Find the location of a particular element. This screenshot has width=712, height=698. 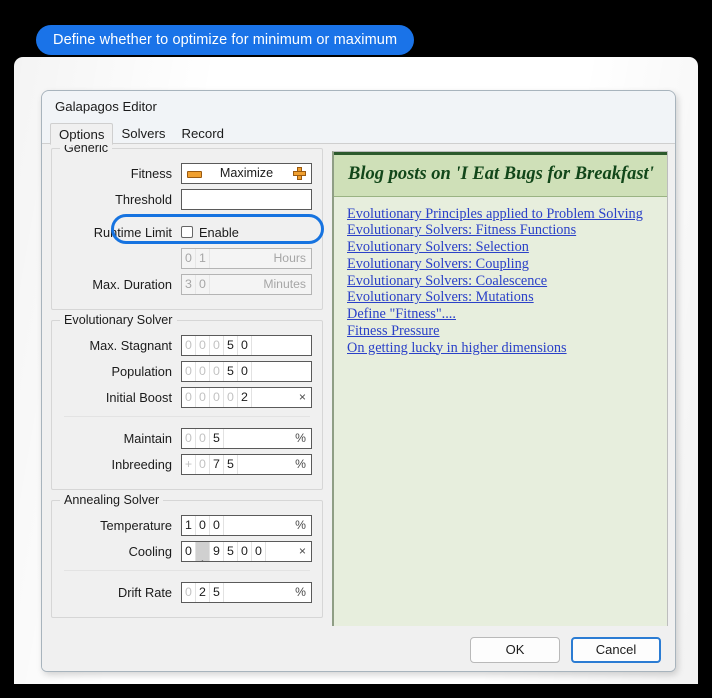

minus-icon is located at coordinates (194, 173).